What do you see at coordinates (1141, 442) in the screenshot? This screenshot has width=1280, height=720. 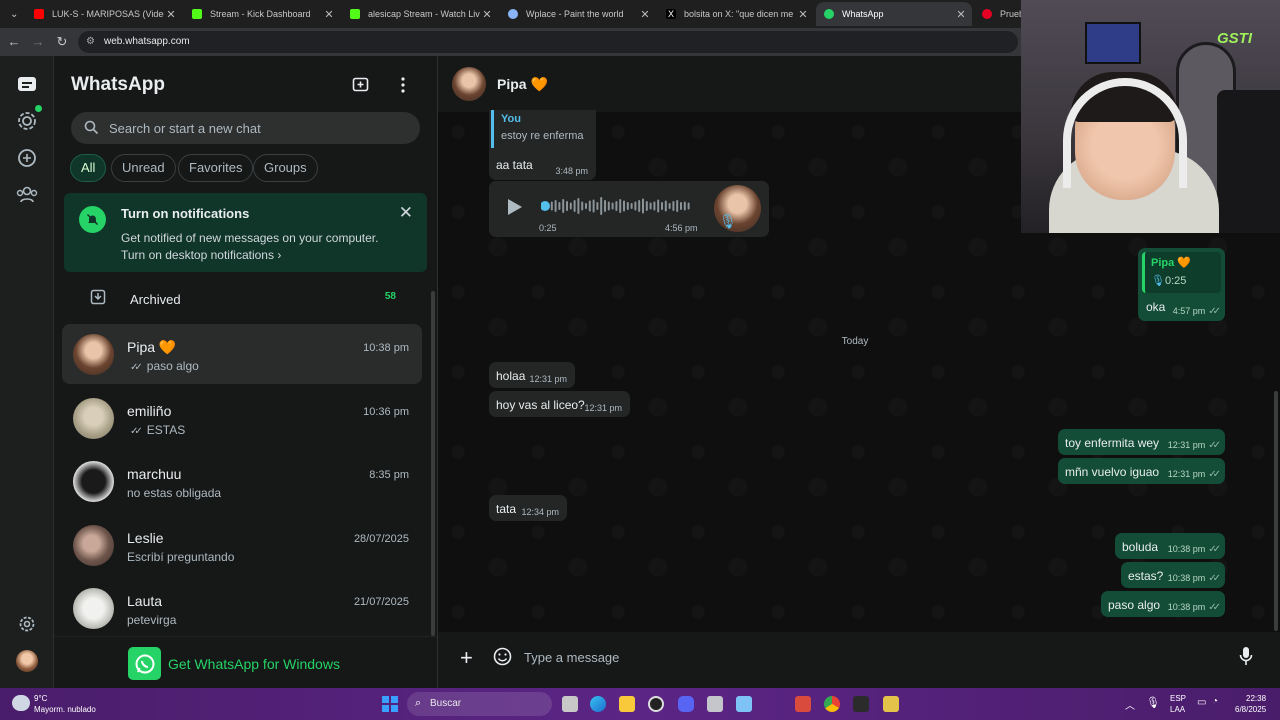 I see `message-bubble: toy enfermita wey 12:31 pm ✓✓` at bounding box center [1141, 442].